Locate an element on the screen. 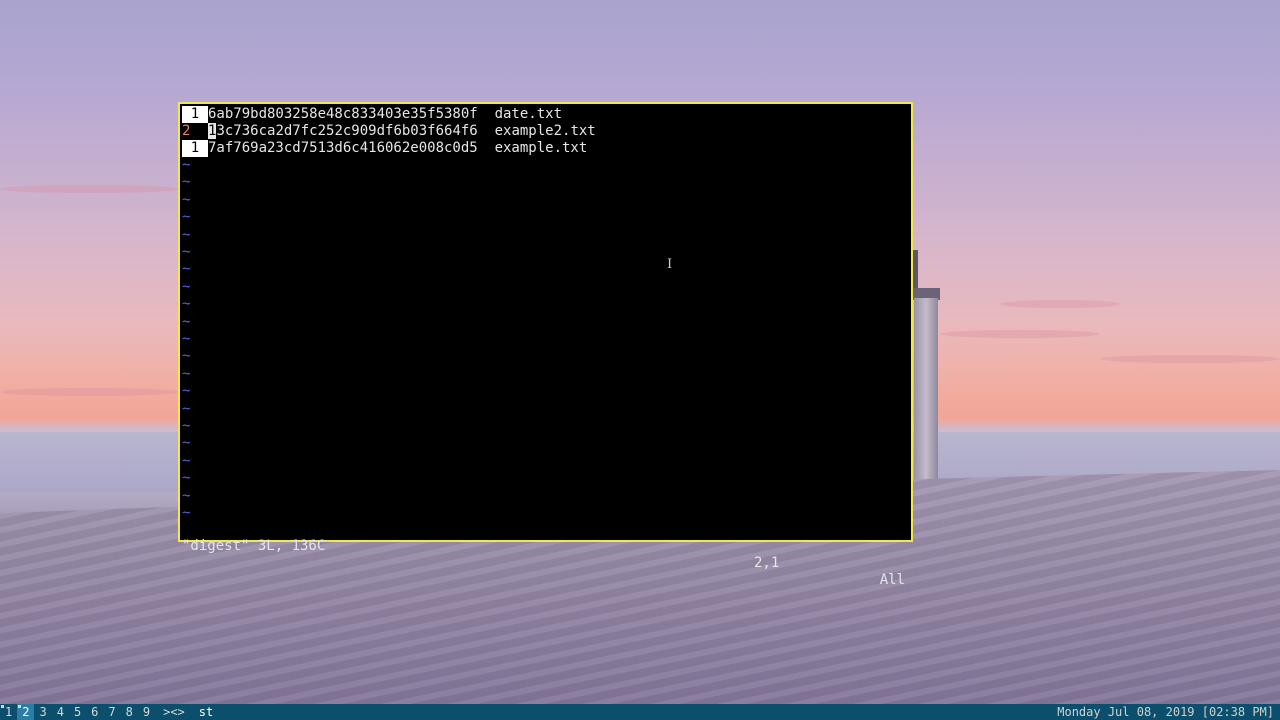  tag-3: 3 is located at coordinates (42, 712).